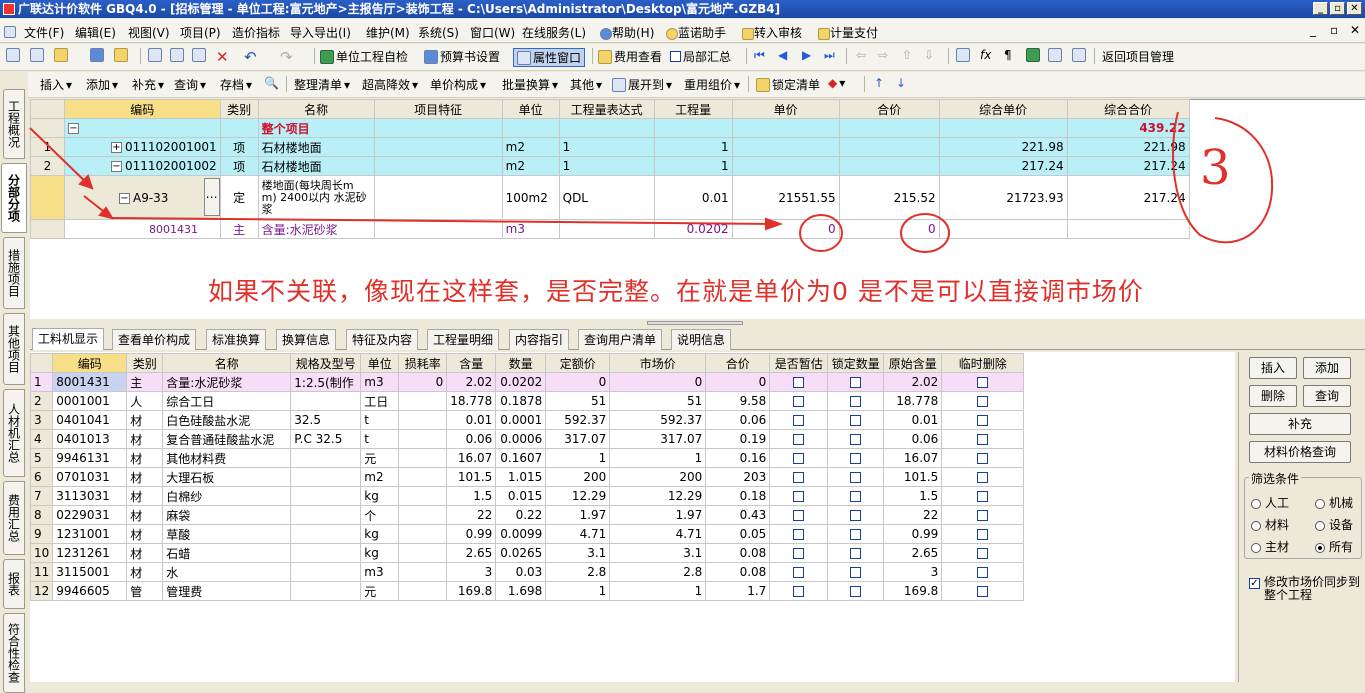 Image resolution: width=1365 pixels, height=693 pixels. I want to click on table-row: 11 3115001 材水 m3 3 0.03 2.8 2.8 0.08 3, so click(527, 572).